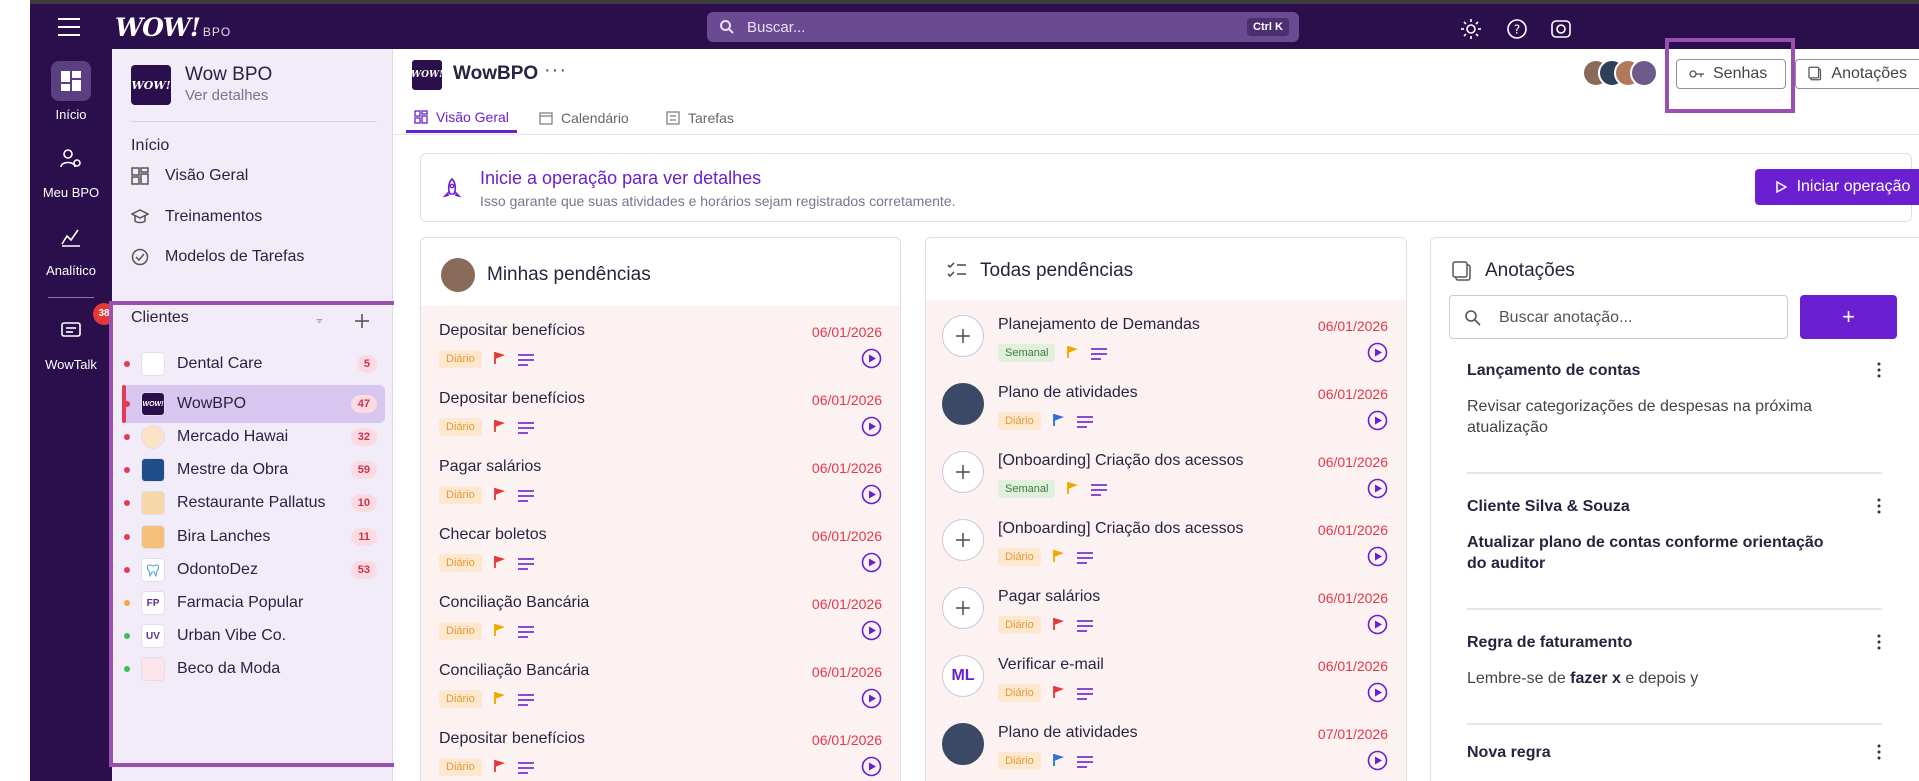 The height and width of the screenshot is (781, 1919). What do you see at coordinates (427, 75) in the screenshot?
I see `workspace-logo: WOW!` at bounding box center [427, 75].